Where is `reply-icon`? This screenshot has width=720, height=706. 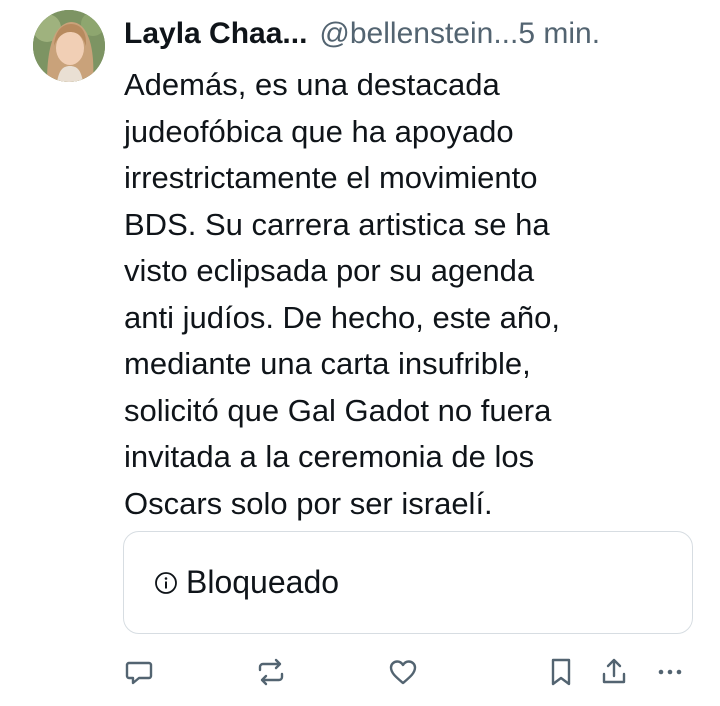 reply-icon is located at coordinates (139, 673).